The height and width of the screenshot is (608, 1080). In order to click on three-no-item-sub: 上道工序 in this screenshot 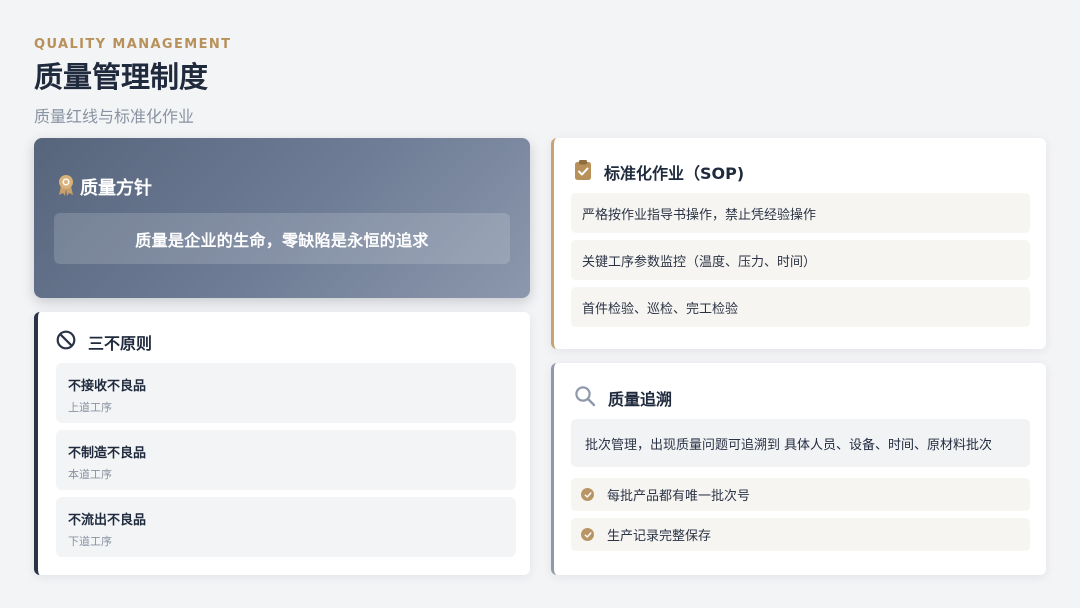, I will do `click(90, 407)`.